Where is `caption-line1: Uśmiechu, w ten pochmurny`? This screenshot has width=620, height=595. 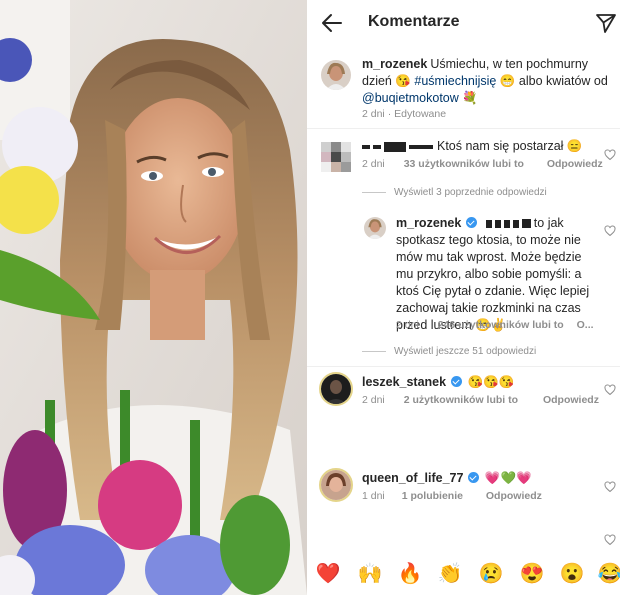
caption-line1: Uśmiechu, w ten pochmurny is located at coordinates (509, 64).